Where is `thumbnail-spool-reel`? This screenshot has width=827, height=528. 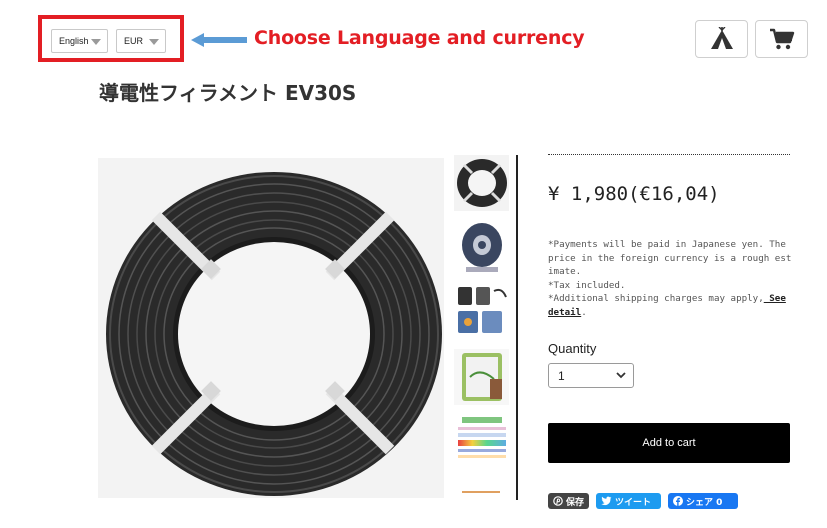
thumbnail-spool-reel is located at coordinates (481, 247).